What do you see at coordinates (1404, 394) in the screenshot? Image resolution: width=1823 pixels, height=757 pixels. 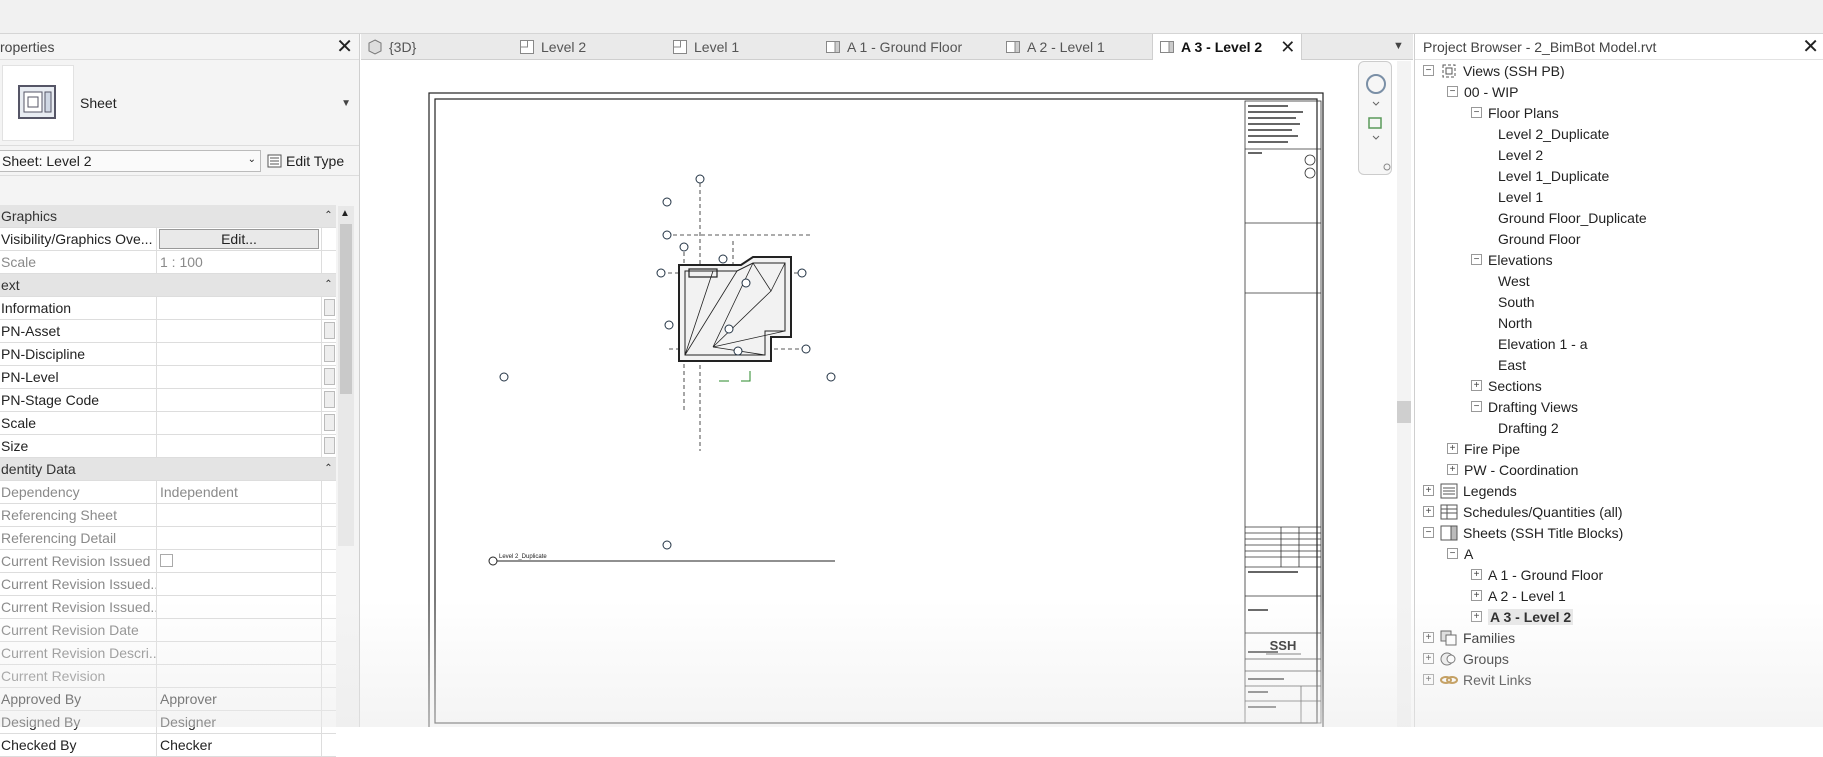 I see `canvas-scrollbar` at bounding box center [1404, 394].